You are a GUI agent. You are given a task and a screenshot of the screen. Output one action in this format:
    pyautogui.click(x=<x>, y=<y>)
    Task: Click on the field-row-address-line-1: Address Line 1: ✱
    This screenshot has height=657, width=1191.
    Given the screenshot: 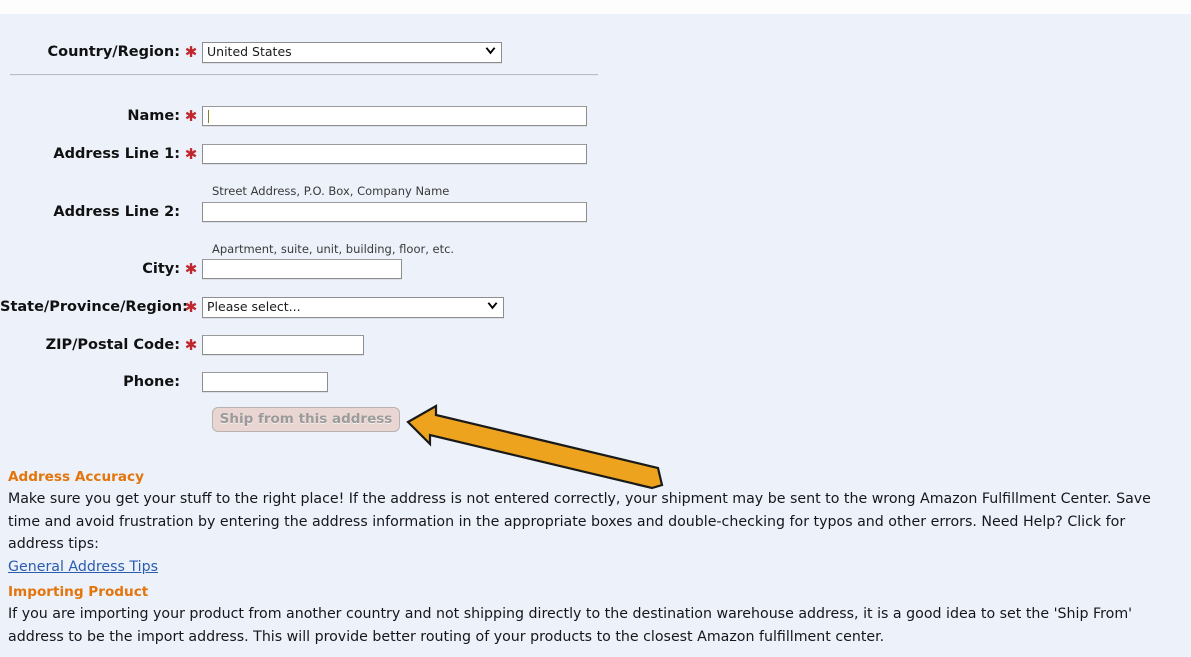 What is the action you would take?
    pyautogui.click(x=293, y=154)
    